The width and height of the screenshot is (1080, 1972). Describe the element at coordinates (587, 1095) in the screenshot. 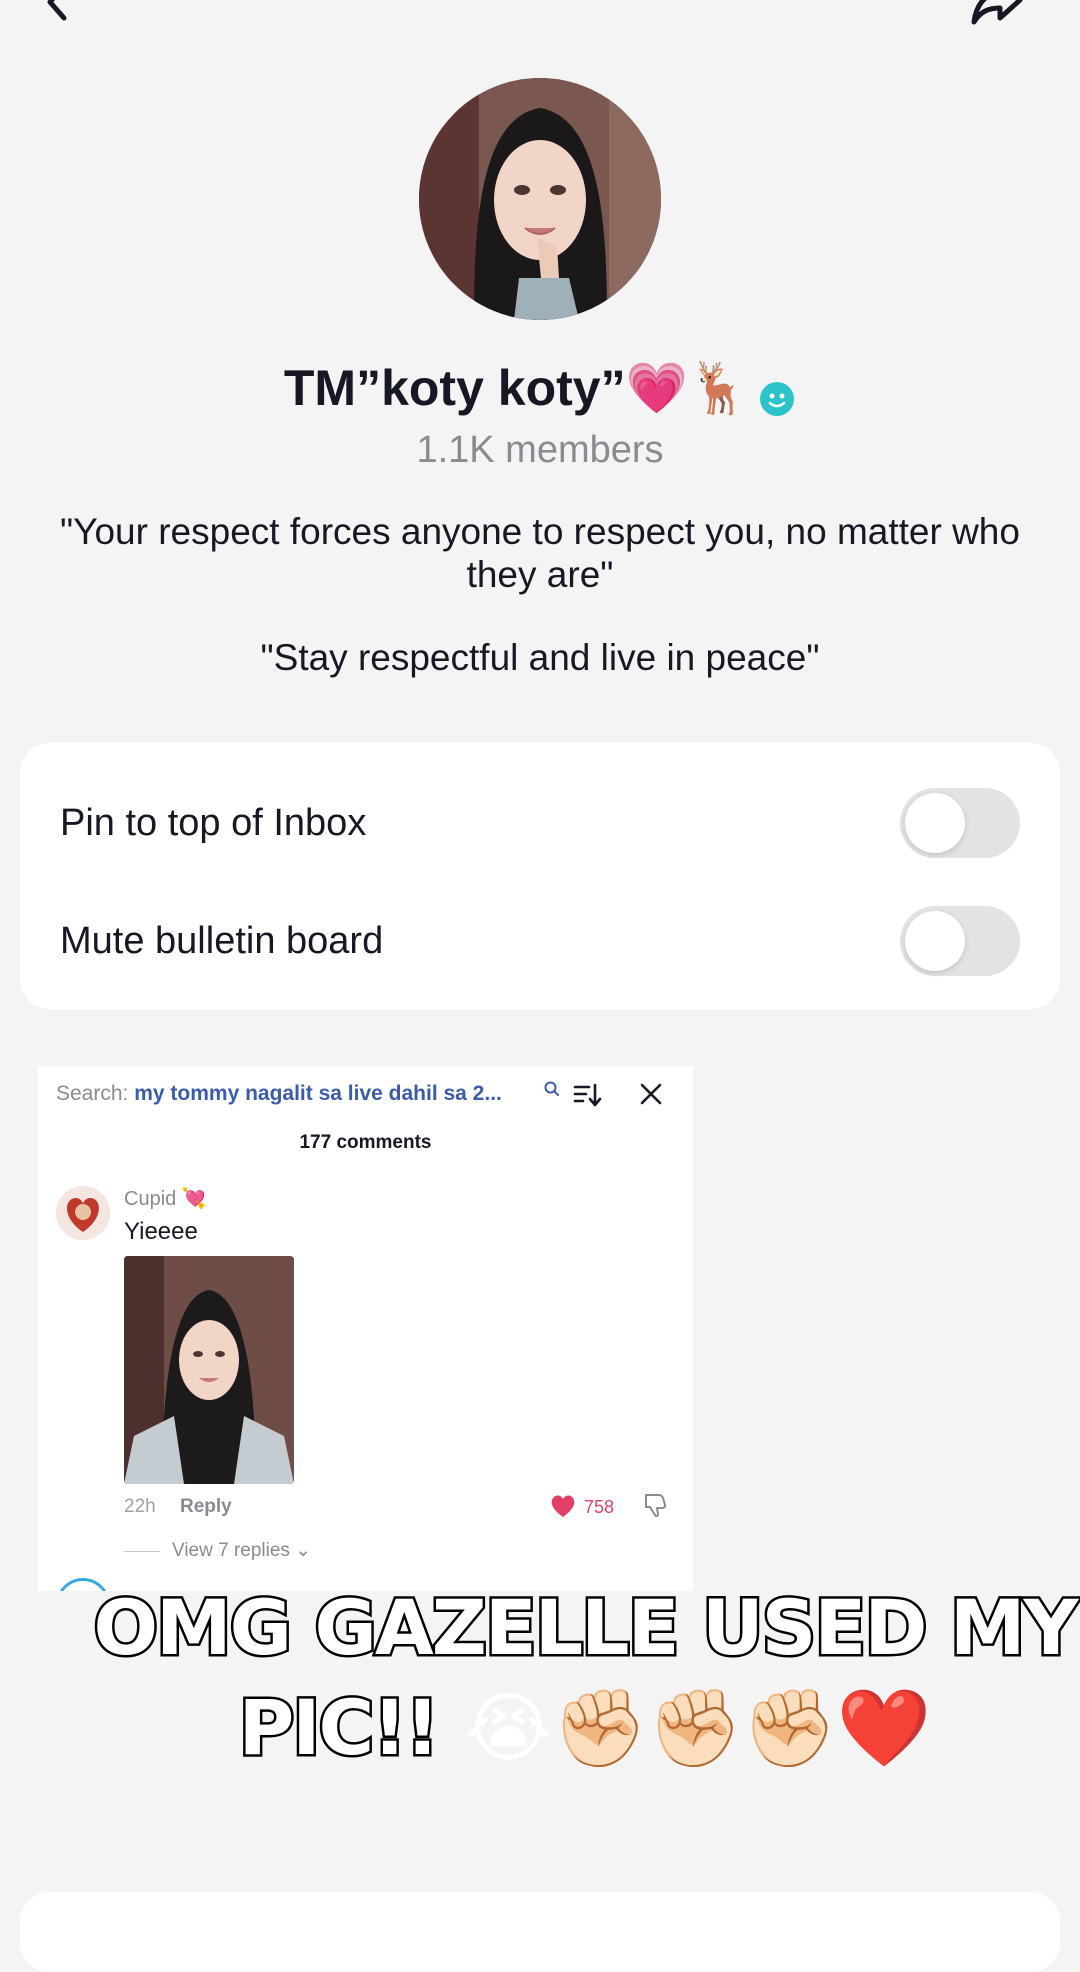

I see `sort-icon` at that location.